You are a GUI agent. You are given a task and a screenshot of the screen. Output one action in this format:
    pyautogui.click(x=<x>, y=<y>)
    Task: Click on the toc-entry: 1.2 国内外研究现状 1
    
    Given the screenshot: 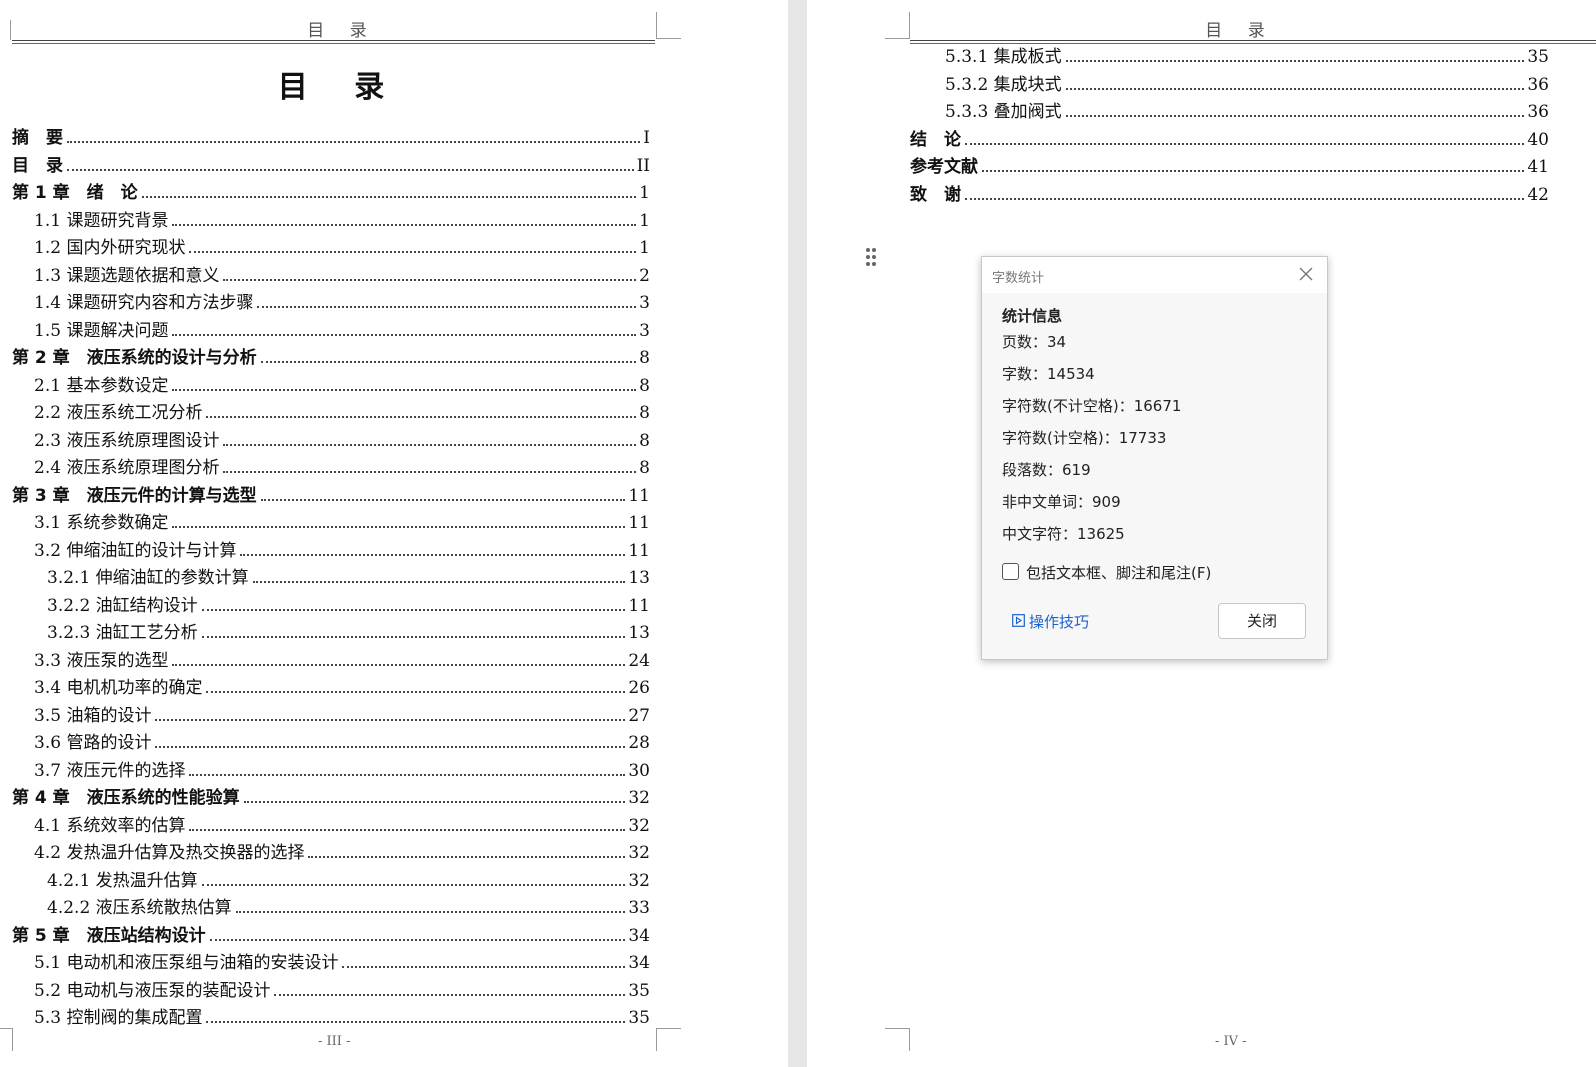 What is the action you would take?
    pyautogui.click(x=342, y=246)
    